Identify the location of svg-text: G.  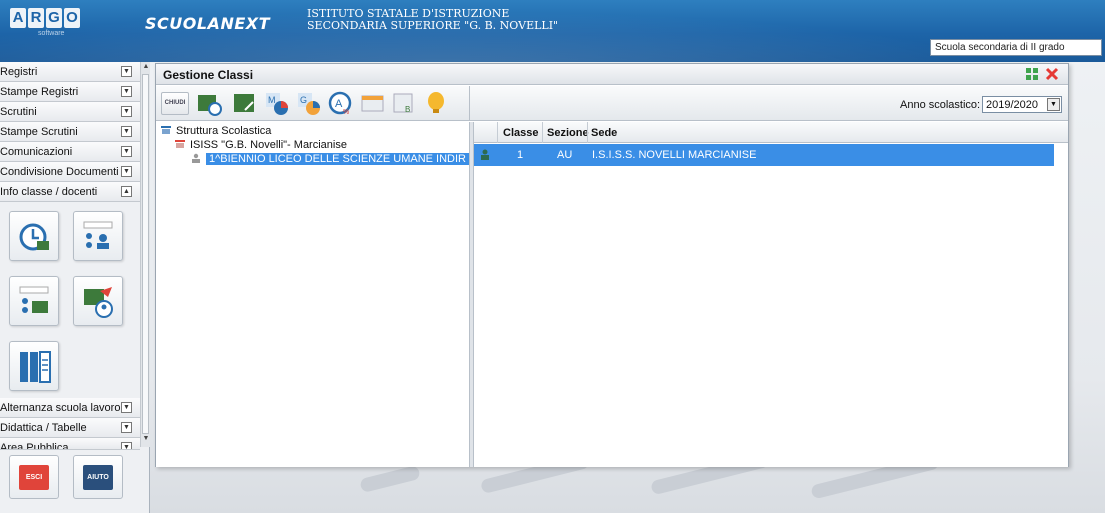
(303, 100).